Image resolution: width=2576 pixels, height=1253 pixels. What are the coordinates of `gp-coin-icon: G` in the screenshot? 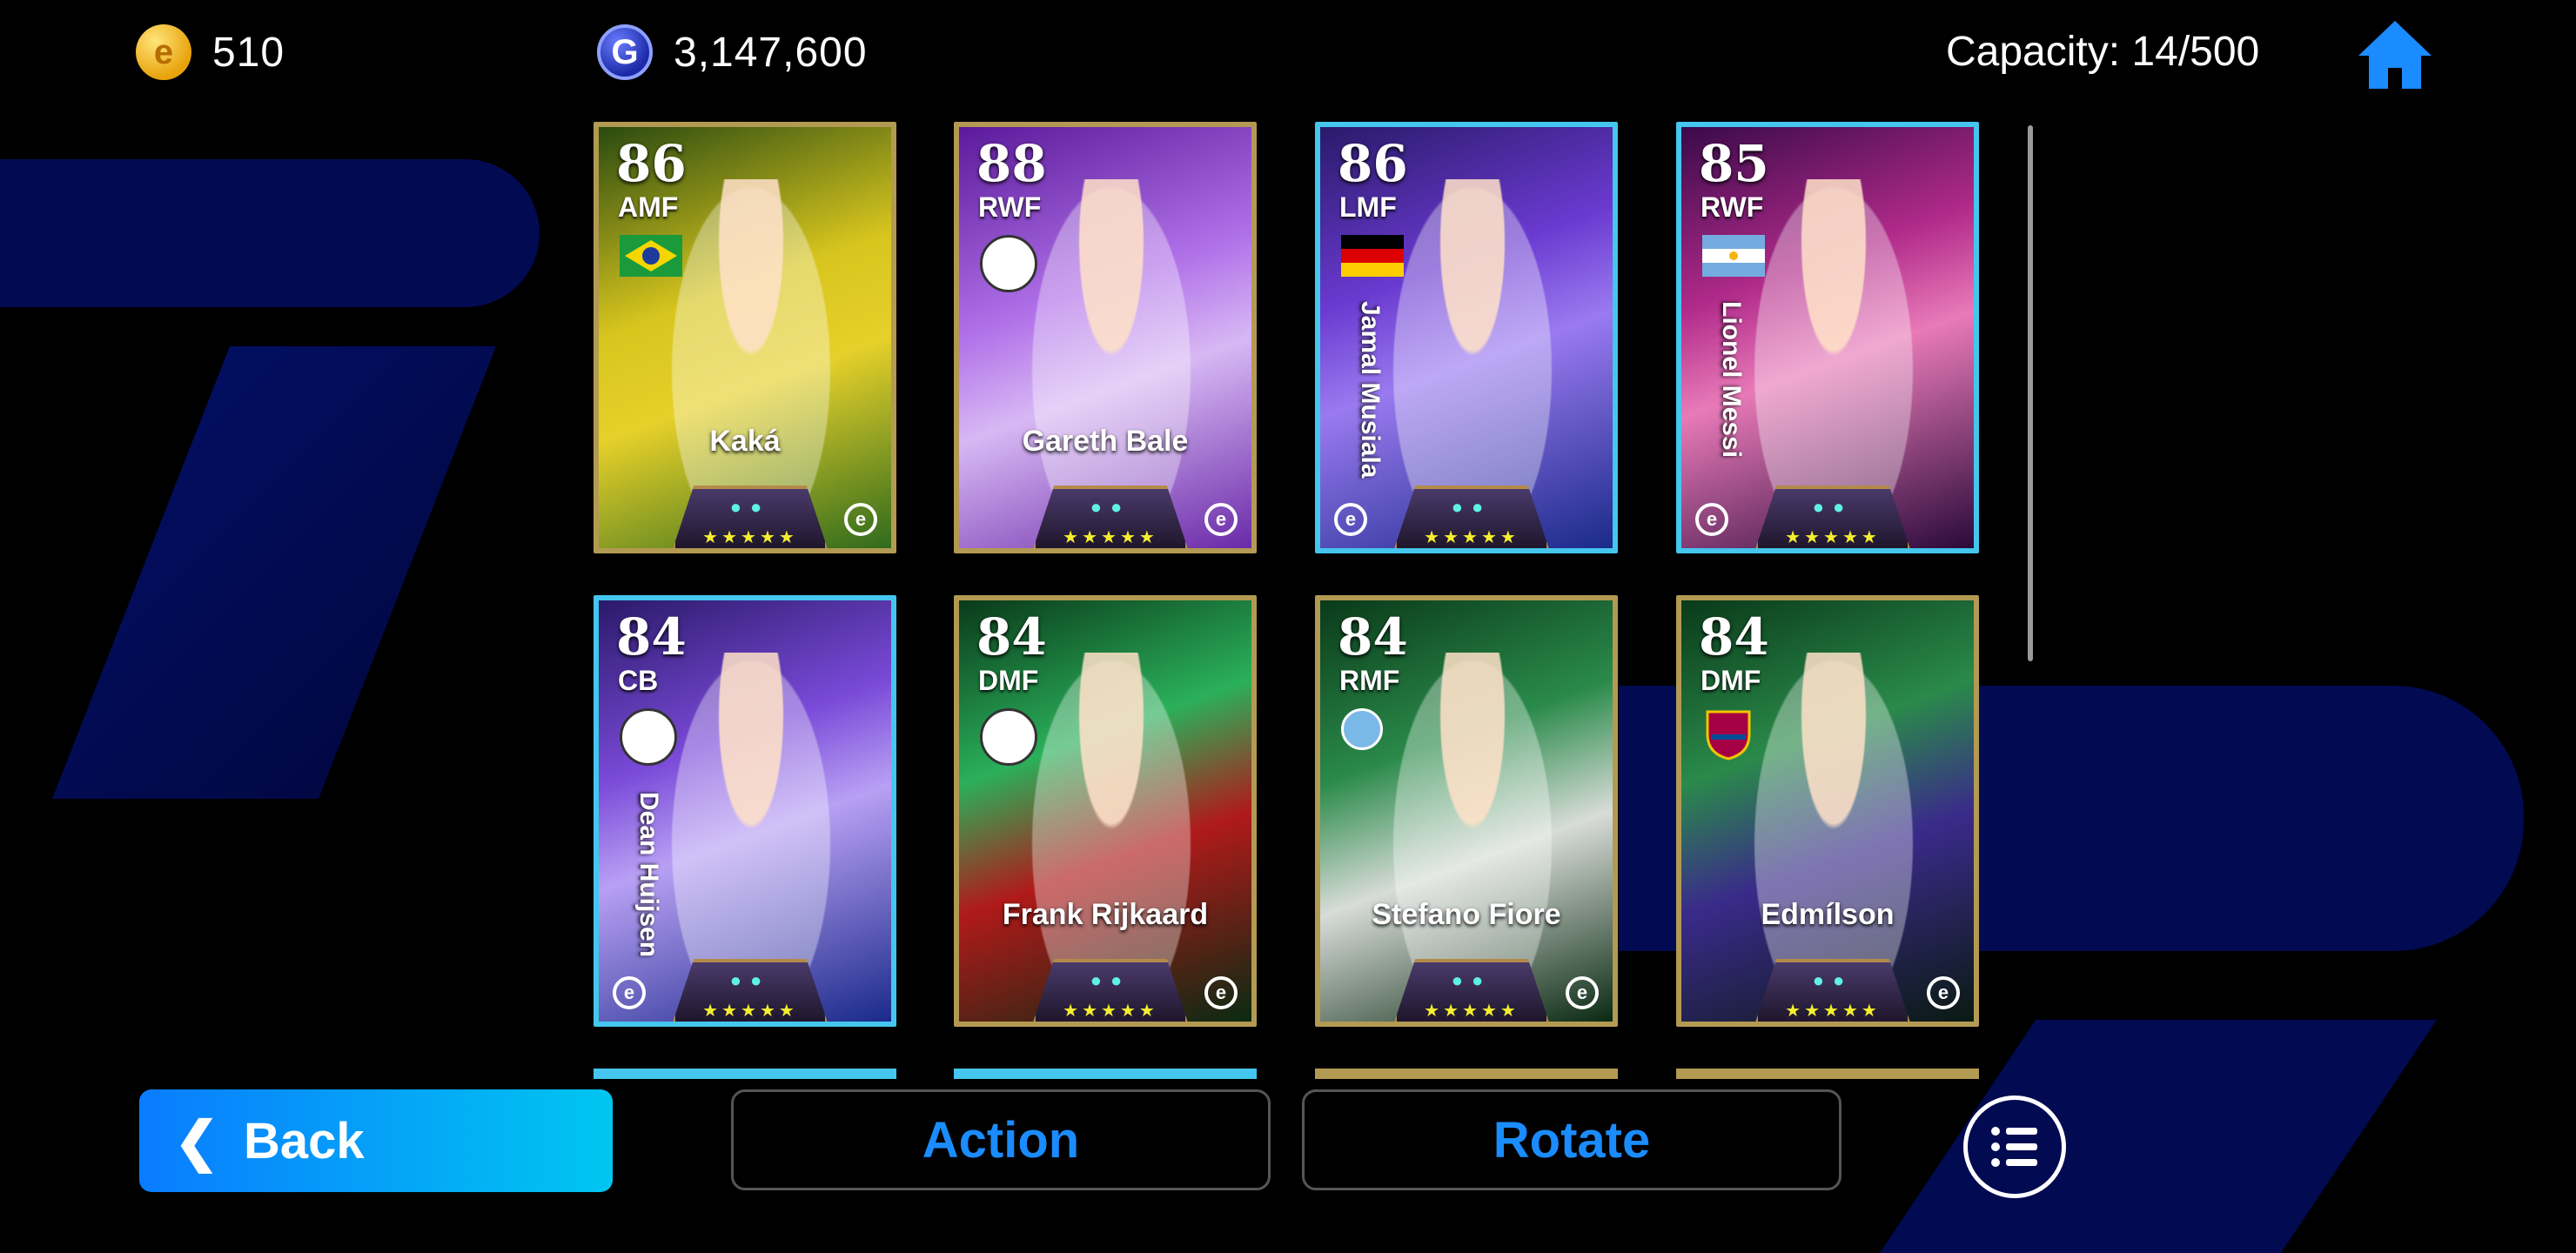 It's located at (625, 52).